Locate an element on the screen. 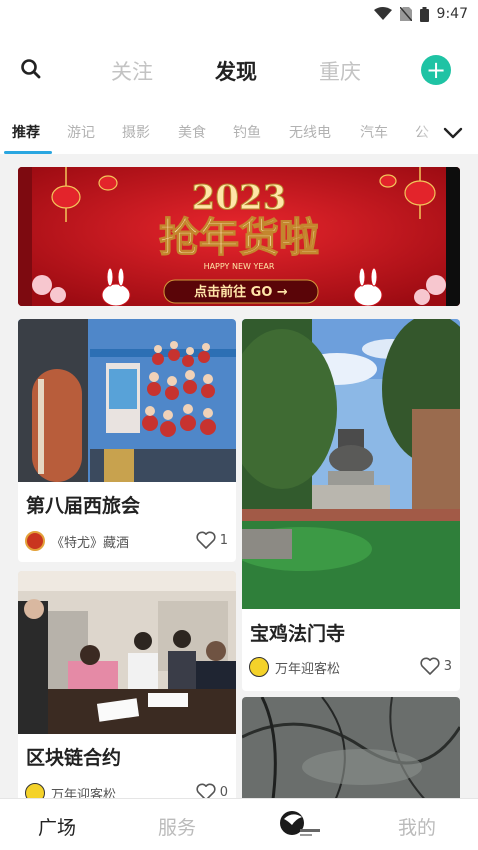 This screenshot has height=850, width=478. post-title: 第八届西旅会 is located at coordinates (83, 506).